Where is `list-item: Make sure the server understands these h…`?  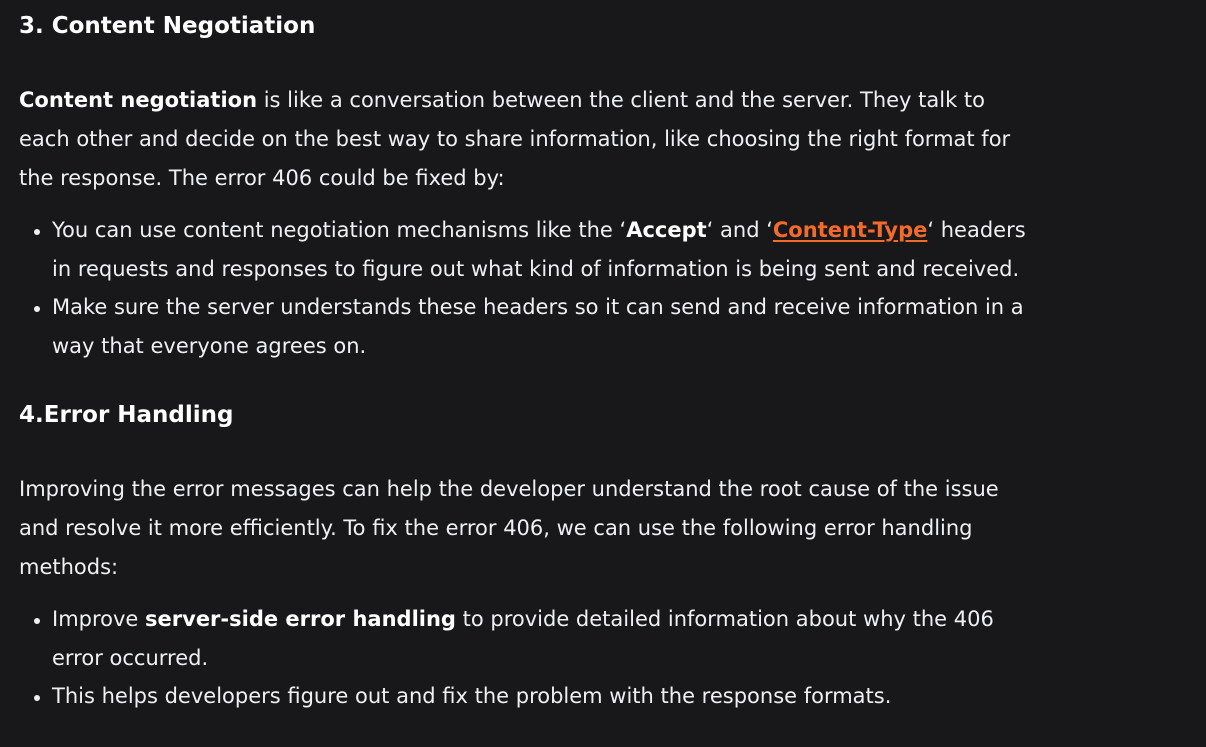
list-item: Make sure the server understands these h… is located at coordinates (539, 326).